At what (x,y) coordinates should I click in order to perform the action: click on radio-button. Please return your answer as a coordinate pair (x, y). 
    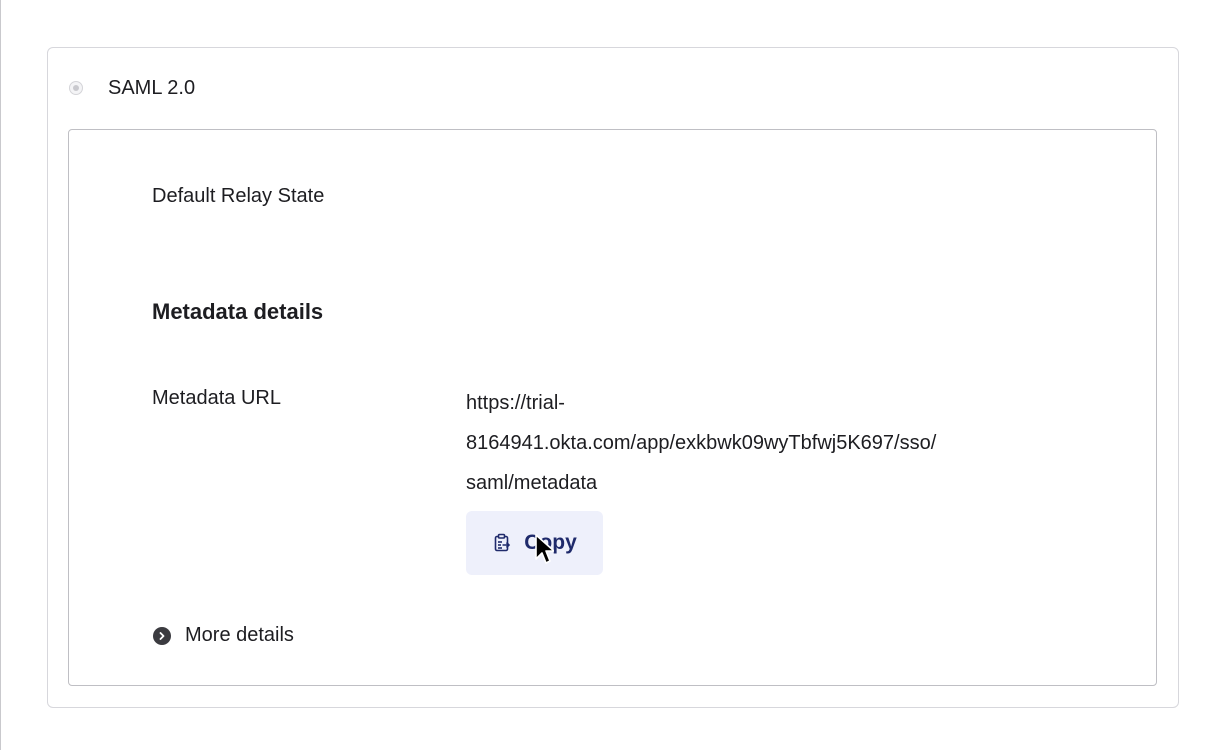
    Looking at the image, I should click on (76, 88).